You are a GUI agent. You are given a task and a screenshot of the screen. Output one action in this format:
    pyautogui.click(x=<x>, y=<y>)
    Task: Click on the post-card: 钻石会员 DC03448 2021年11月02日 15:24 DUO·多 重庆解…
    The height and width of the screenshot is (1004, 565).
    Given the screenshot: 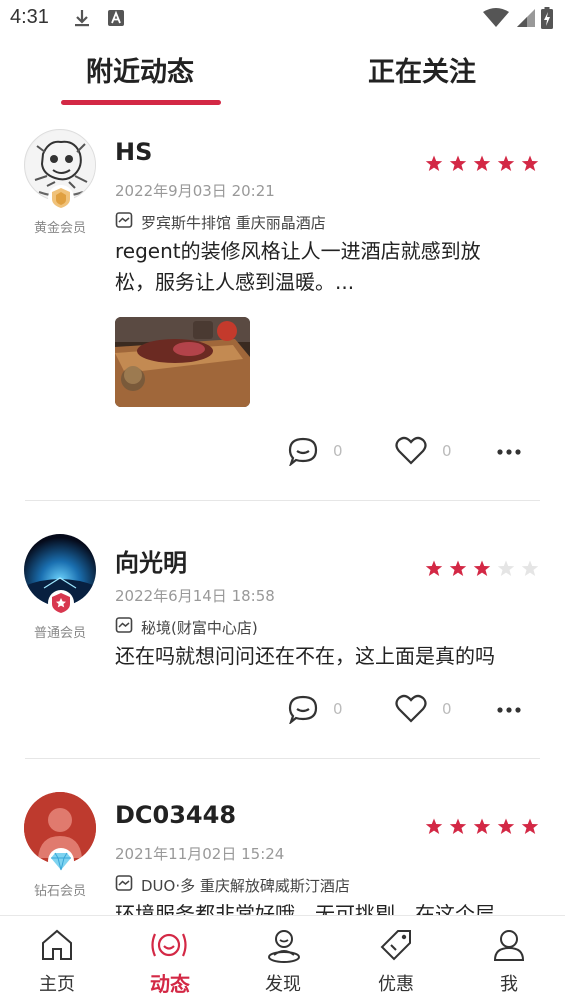 What is the action you would take?
    pyautogui.click(x=282, y=845)
    